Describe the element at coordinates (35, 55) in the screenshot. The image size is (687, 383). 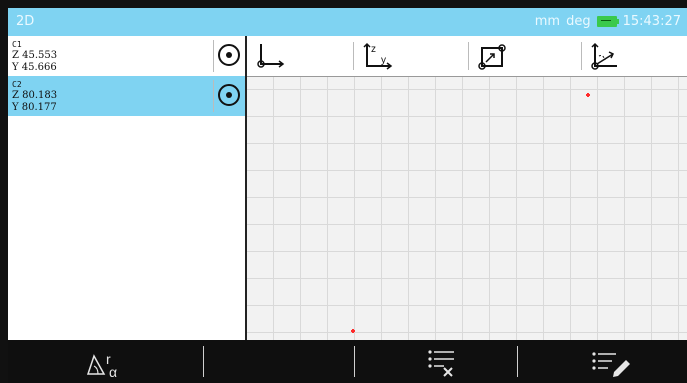
I see `item-z-value: Z 45.553` at that location.